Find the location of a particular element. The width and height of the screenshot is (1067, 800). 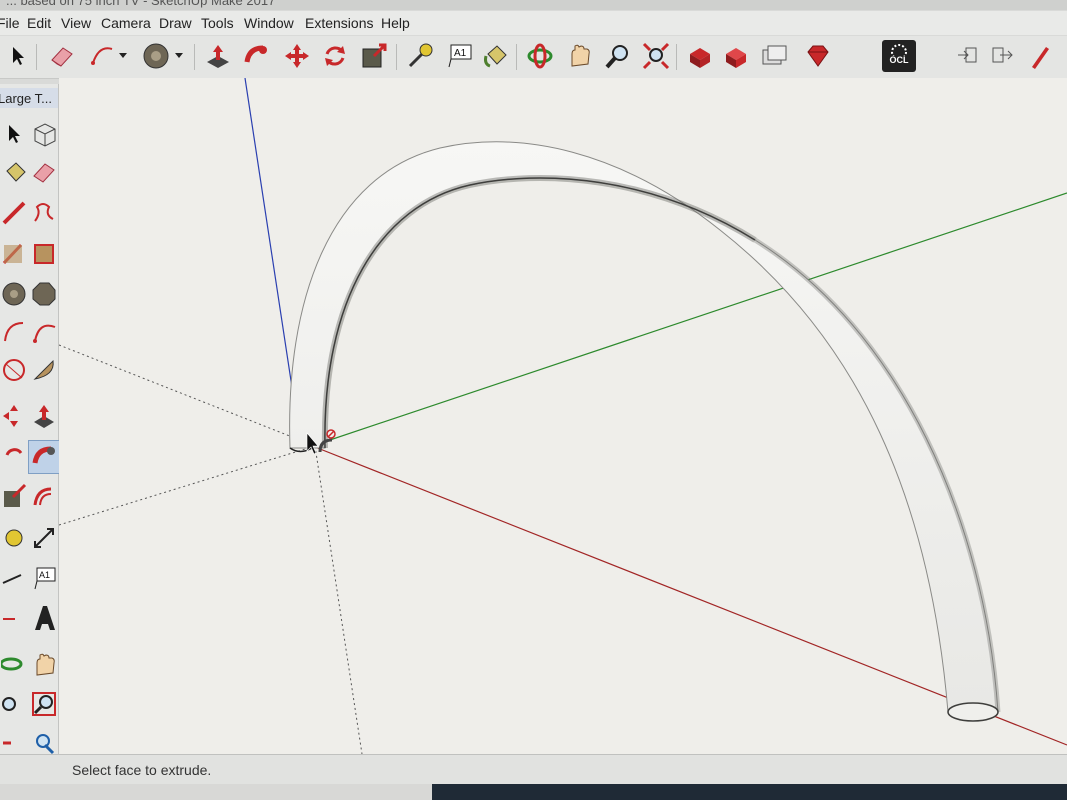

dimension-icon is located at coordinates (44, 538).